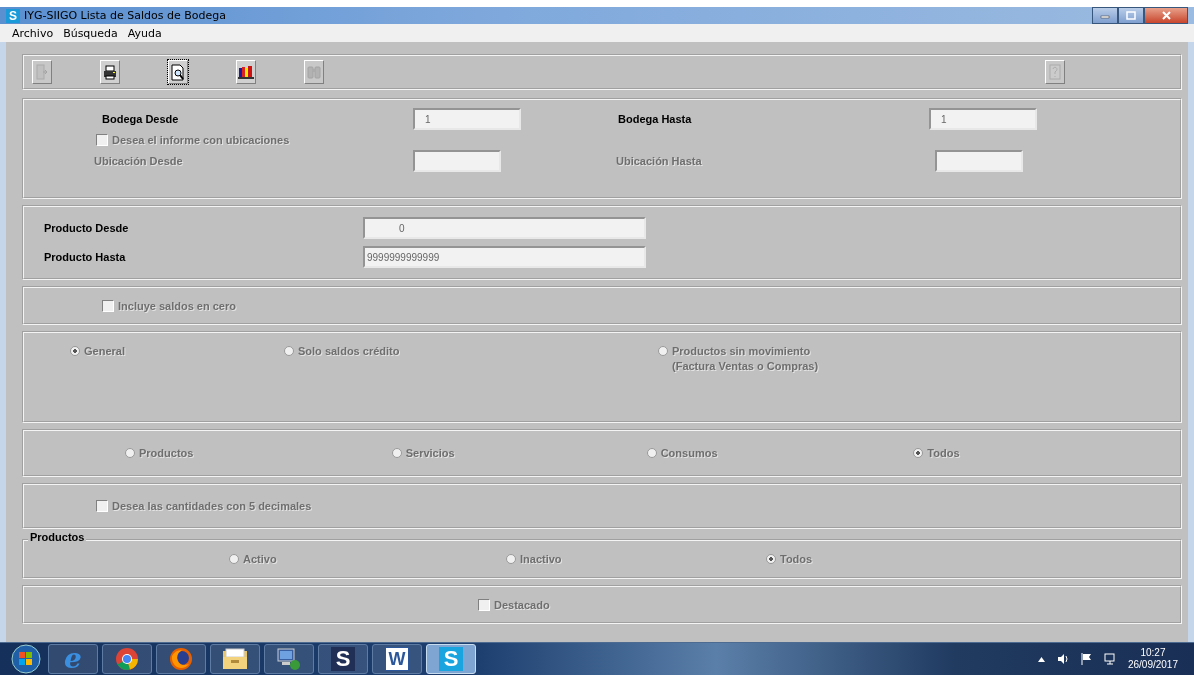 Image resolution: width=1194 pixels, height=675 pixels. What do you see at coordinates (73, 659) in the screenshot?
I see `taskbar-app: e` at bounding box center [73, 659].